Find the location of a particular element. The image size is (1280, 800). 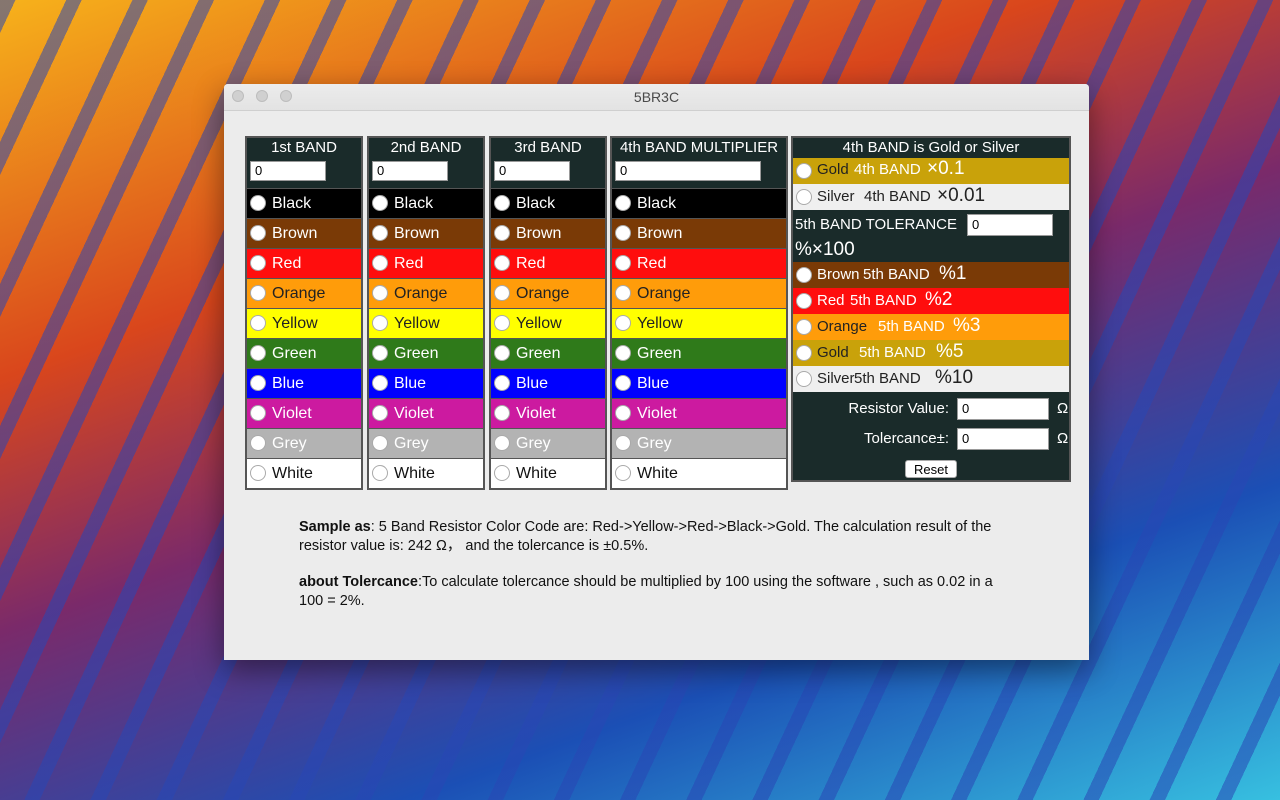

tolerance-option-gold: Gold 5th BAND %5 is located at coordinates (931, 353).